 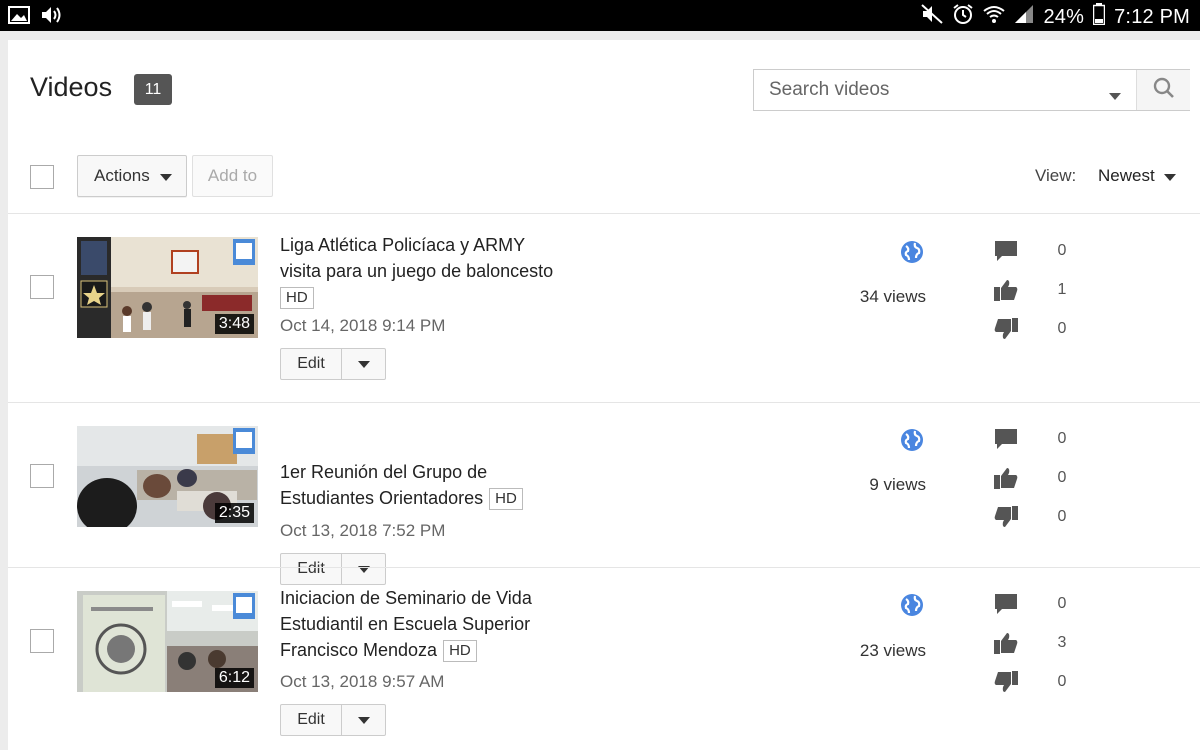 What do you see at coordinates (363, 325) in the screenshot?
I see `video-date: Oct 14, 2018 9:14 PM` at bounding box center [363, 325].